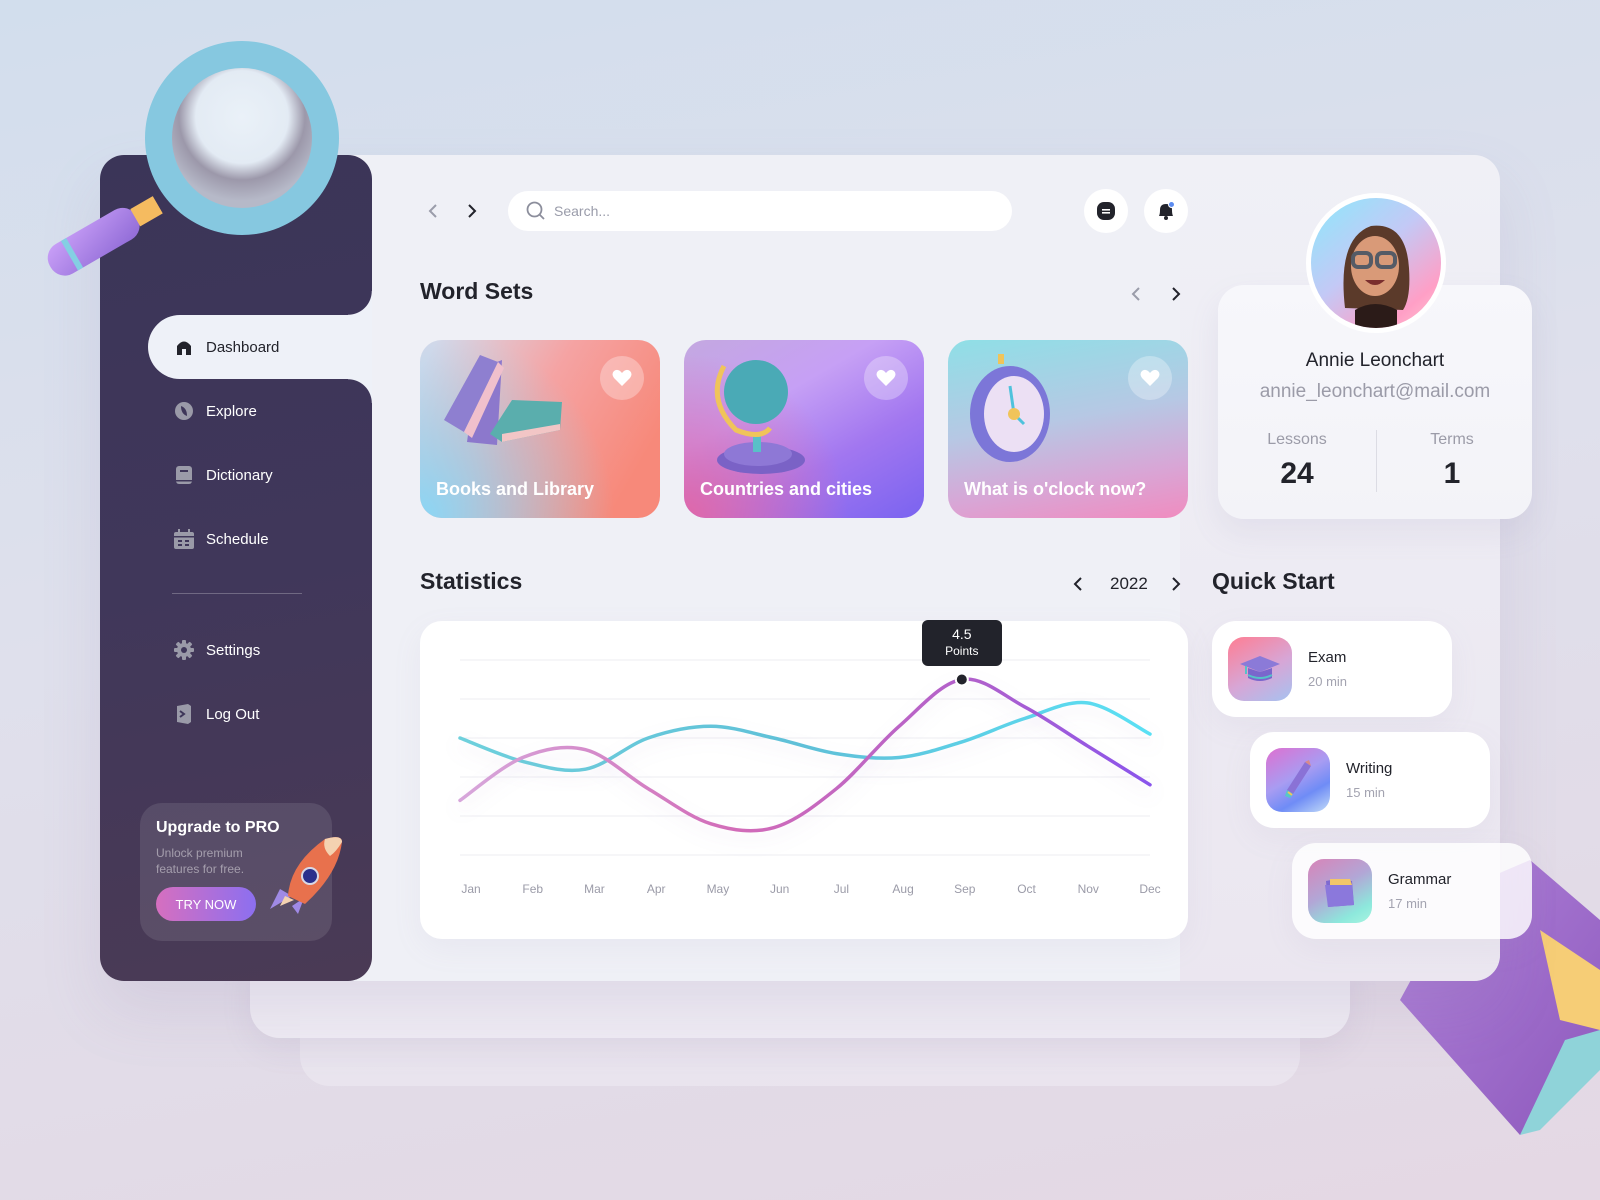 This screenshot has width=1600, height=1200. I want to click on search-bar, so click(760, 211).